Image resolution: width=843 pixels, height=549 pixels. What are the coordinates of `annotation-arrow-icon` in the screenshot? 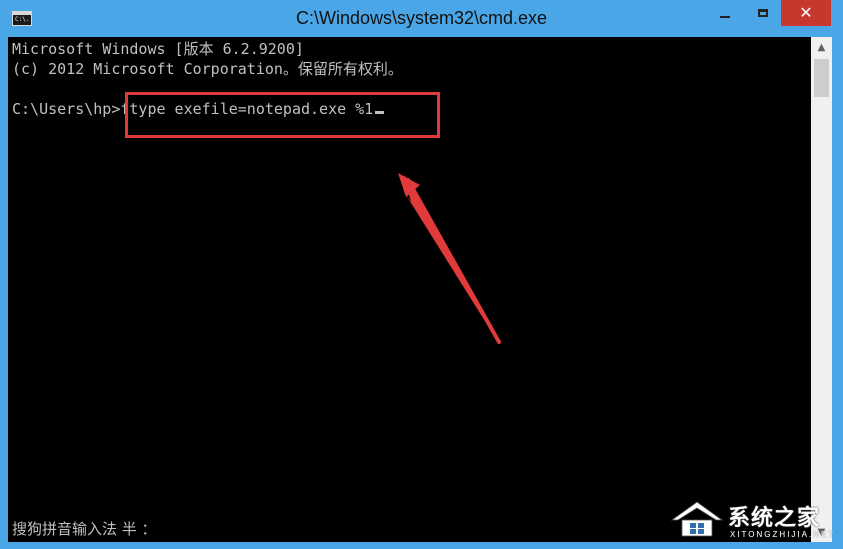 It's located at (449, 258).